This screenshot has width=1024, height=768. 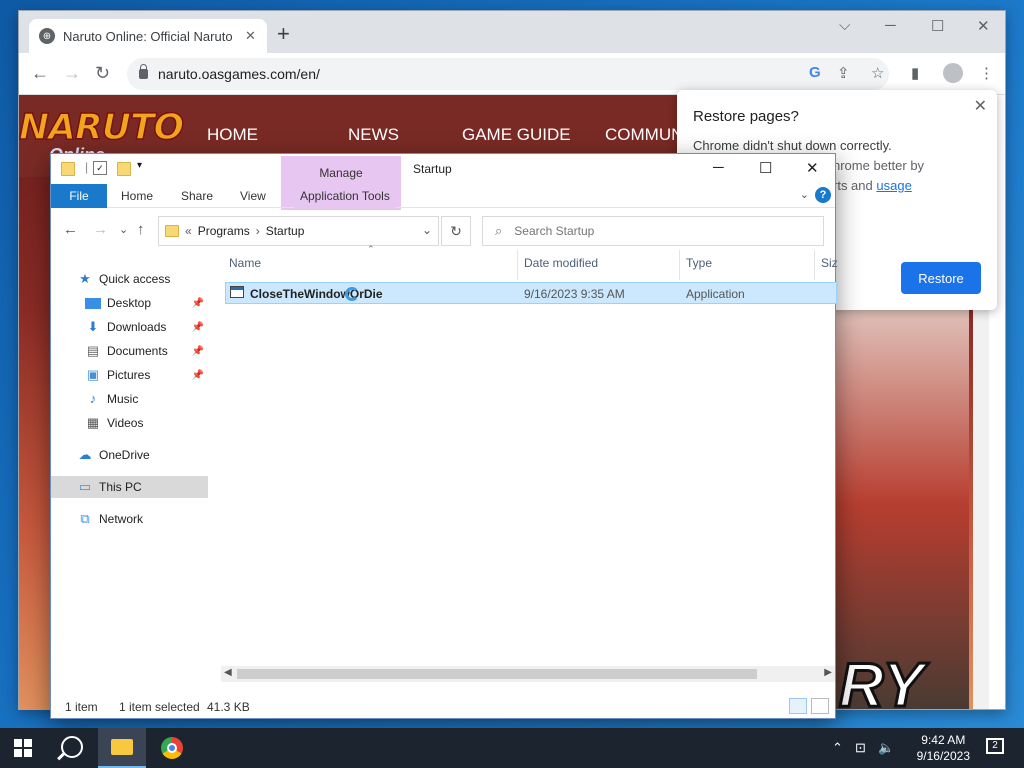 What do you see at coordinates (188, 231) in the screenshot?
I see `breadcrumb-overflow: «` at bounding box center [188, 231].